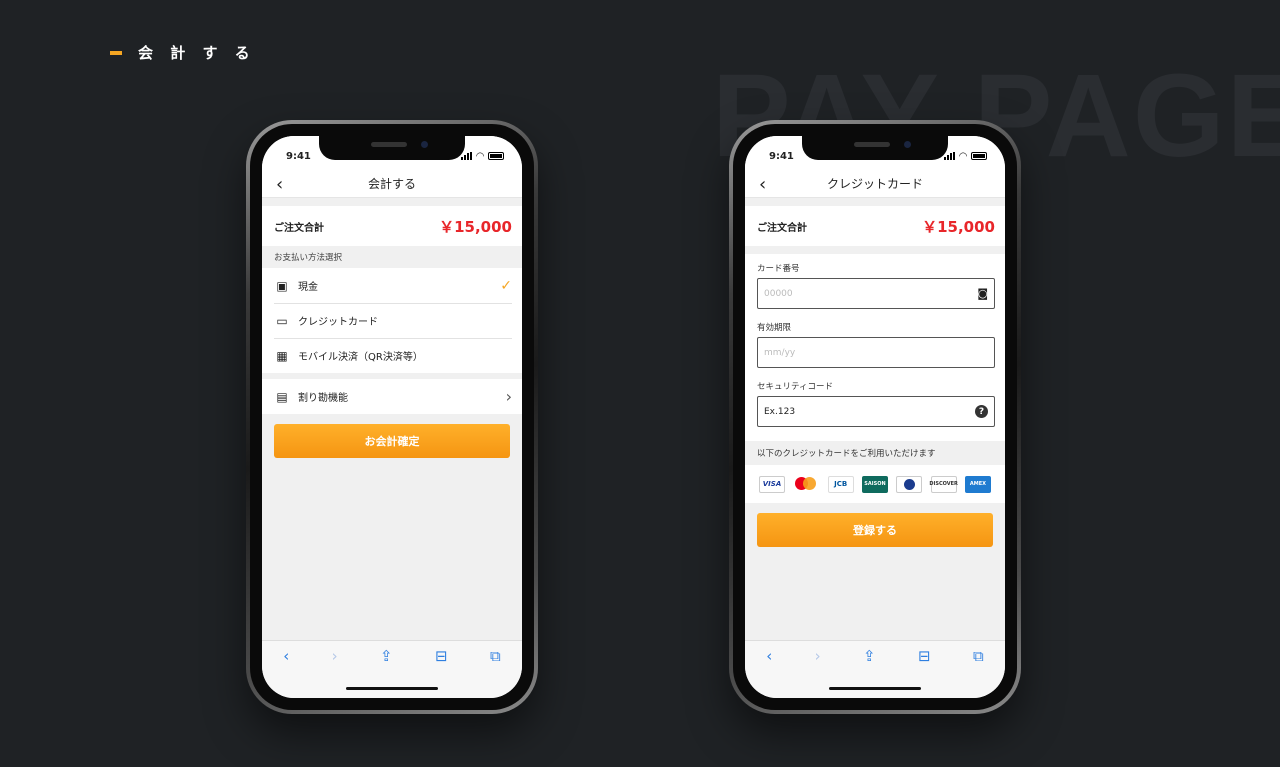  Describe the element at coordinates (282, 396) in the screenshot. I see `calculator-icon: ▤` at that location.